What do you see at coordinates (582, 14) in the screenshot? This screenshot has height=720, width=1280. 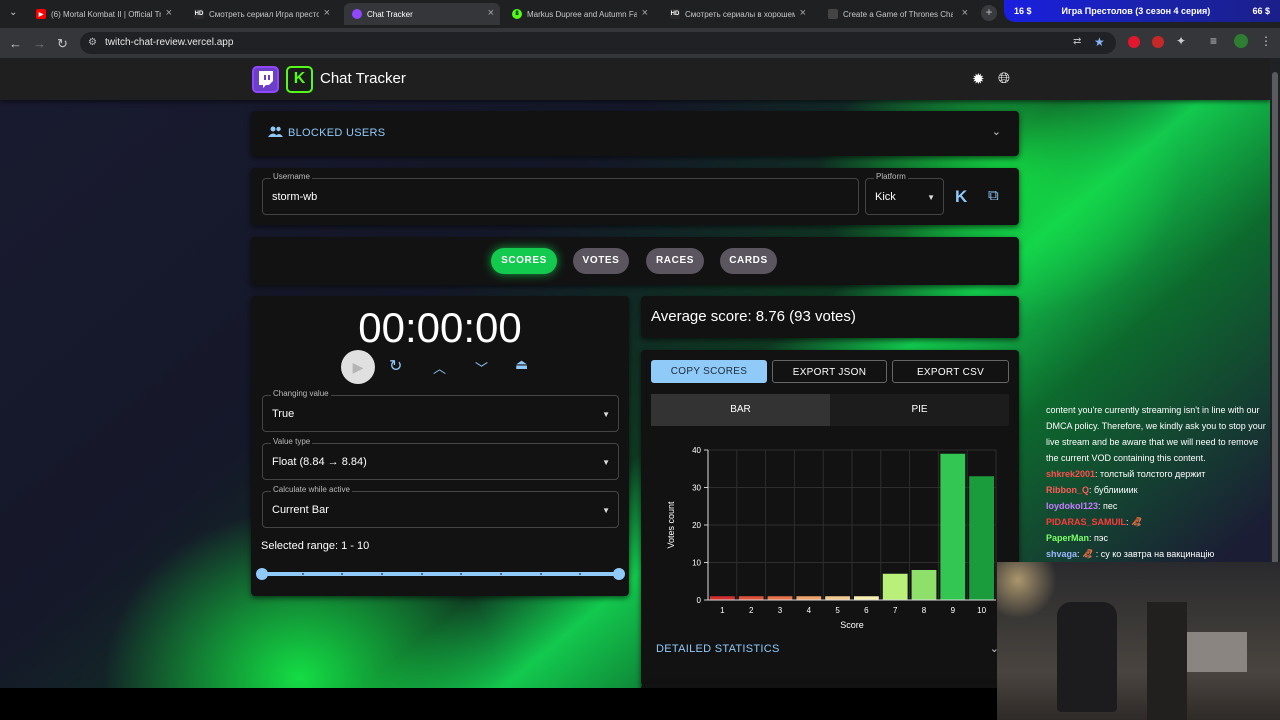 I see `tab-title: Markus Dupree and Autumn Fa` at bounding box center [582, 14].